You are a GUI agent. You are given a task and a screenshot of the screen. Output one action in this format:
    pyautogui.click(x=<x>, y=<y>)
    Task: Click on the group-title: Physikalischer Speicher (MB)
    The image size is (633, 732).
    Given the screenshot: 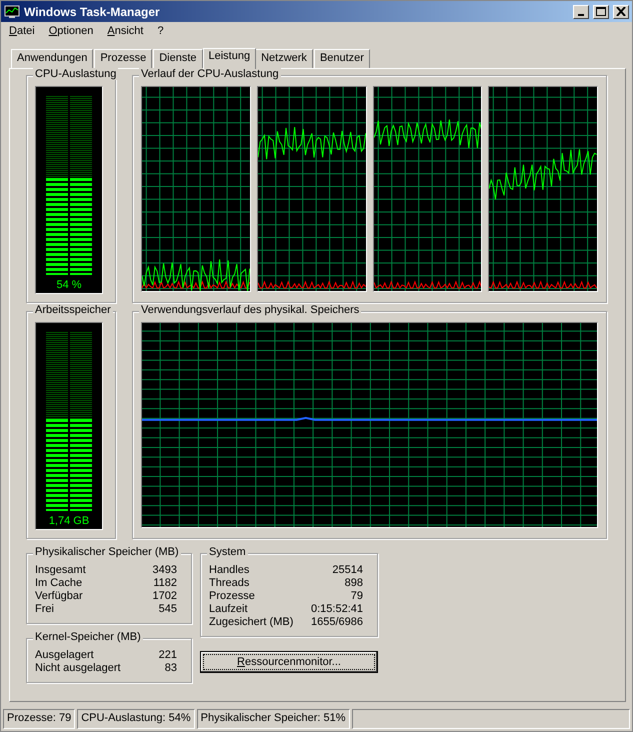 What is the action you would take?
    pyautogui.click(x=107, y=552)
    